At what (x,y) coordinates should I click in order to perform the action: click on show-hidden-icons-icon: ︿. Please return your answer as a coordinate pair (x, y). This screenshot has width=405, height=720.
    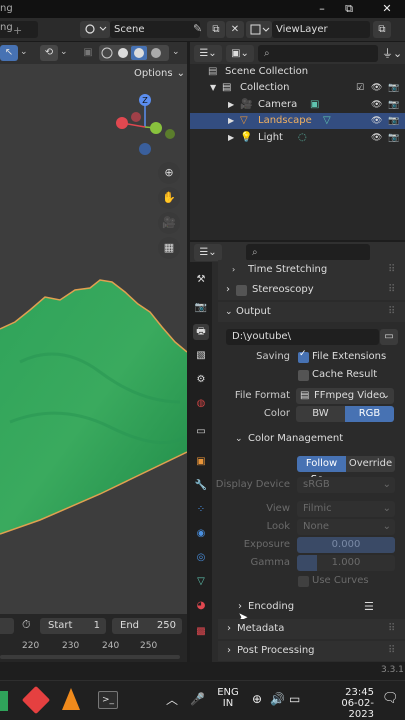
    Looking at the image, I should click on (172, 699).